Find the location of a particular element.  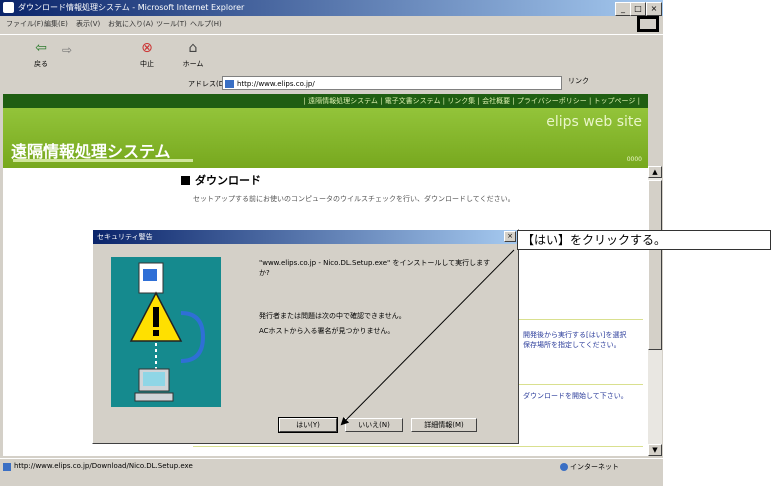

scroll-thumb is located at coordinates (655, 265).